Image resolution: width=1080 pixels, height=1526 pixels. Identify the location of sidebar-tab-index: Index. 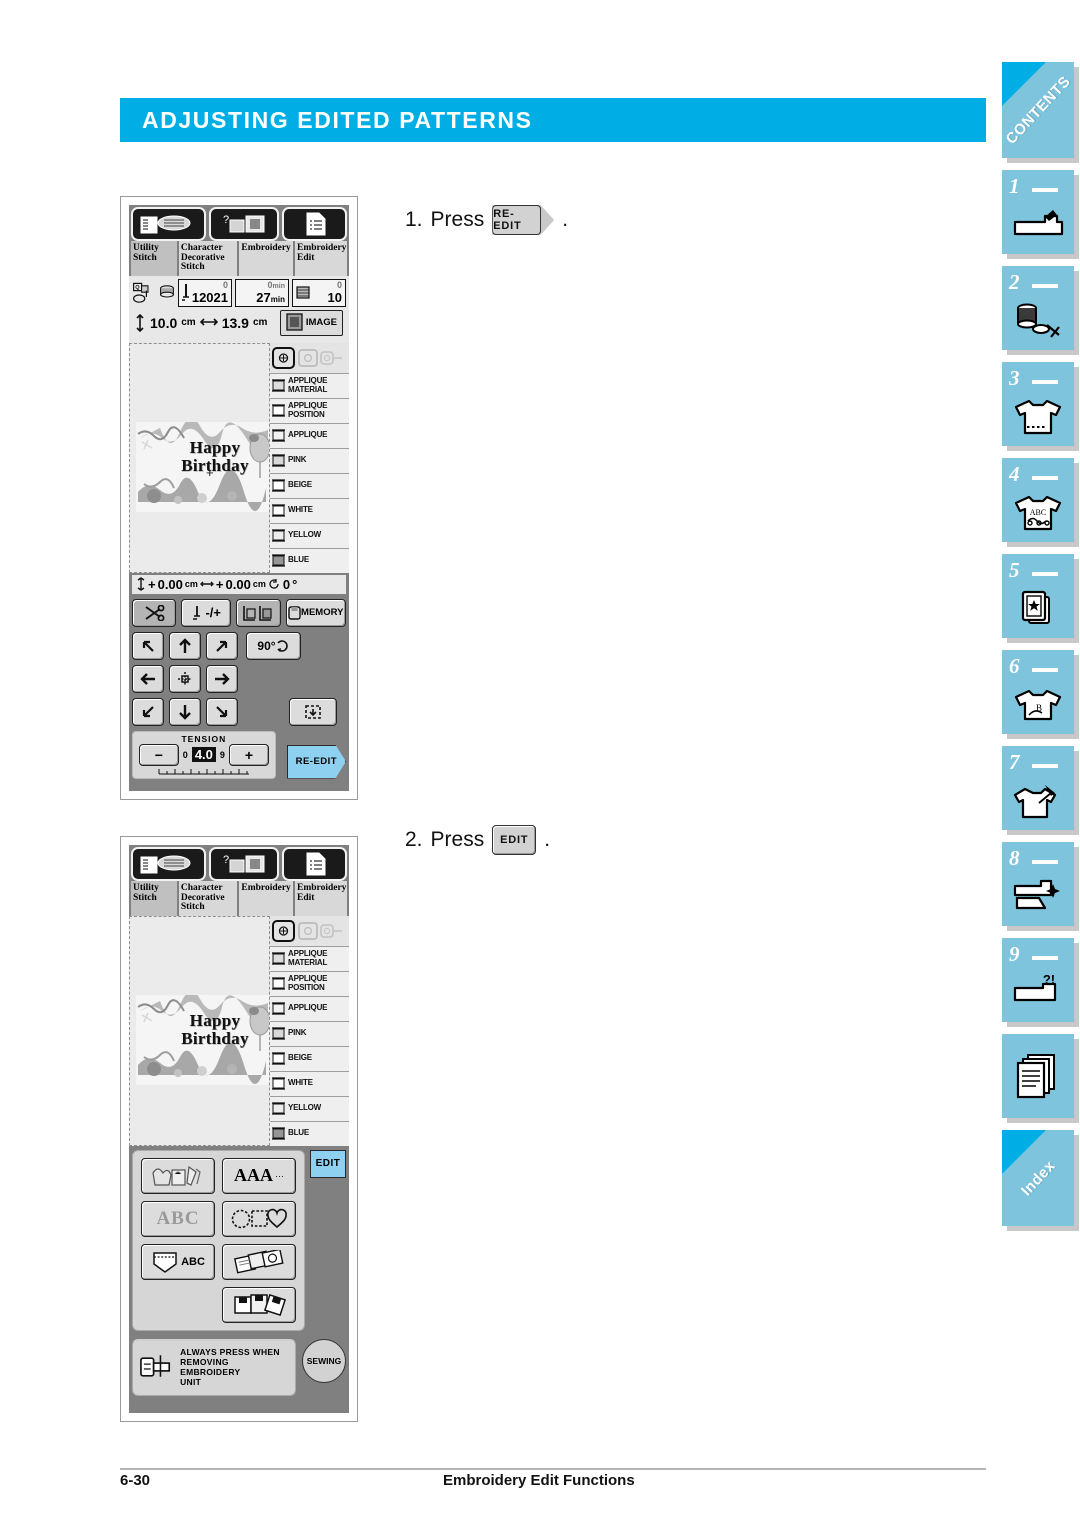
(1038, 1178).